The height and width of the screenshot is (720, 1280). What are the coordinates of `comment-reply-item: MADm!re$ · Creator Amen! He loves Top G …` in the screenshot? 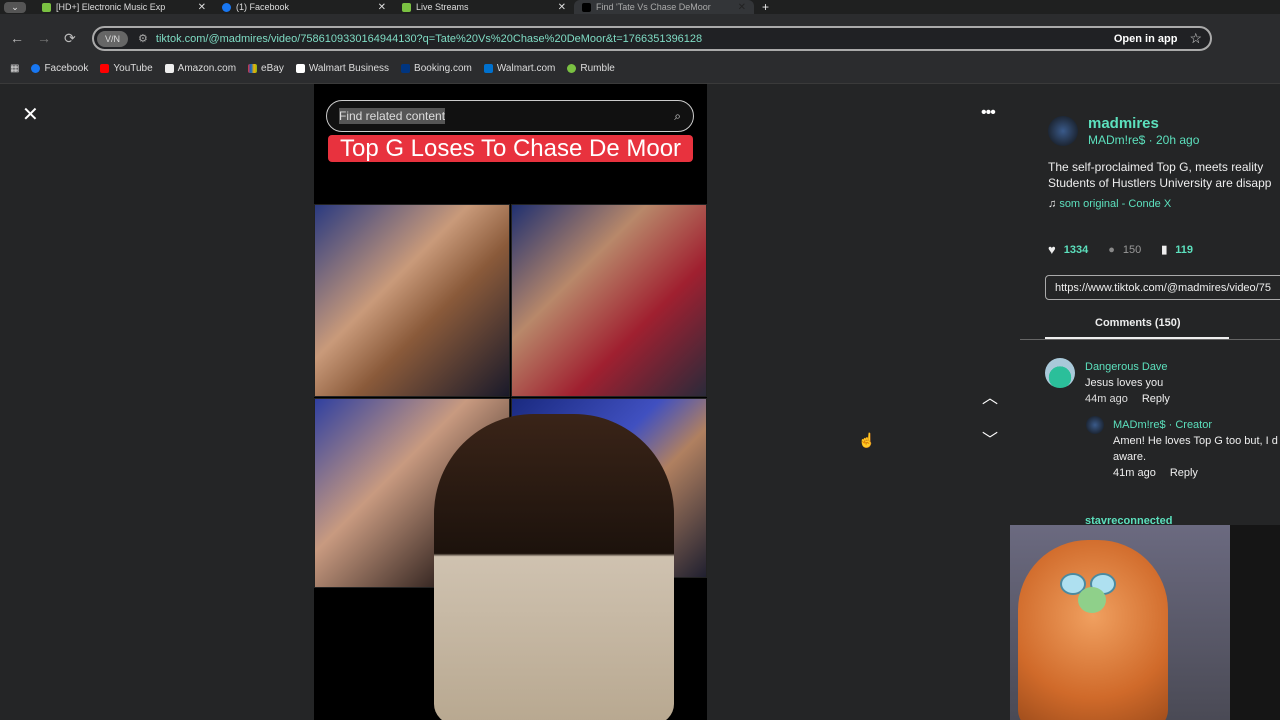 It's located at (1195, 449).